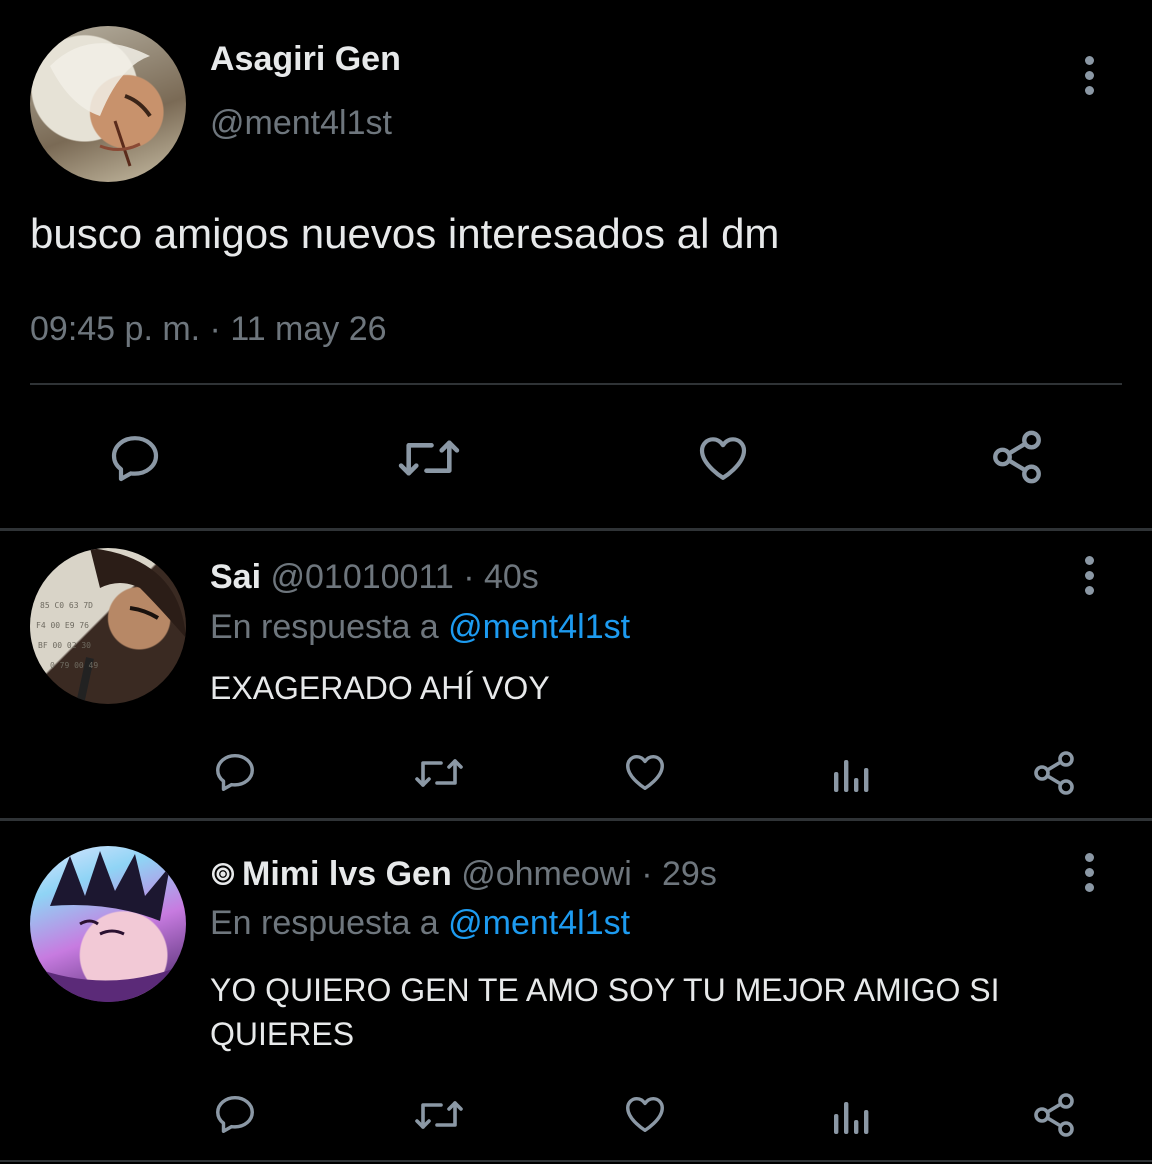  Describe the element at coordinates (380, 688) in the screenshot. I see `reply-text: EXAGERADO AHÍ VOY` at that location.